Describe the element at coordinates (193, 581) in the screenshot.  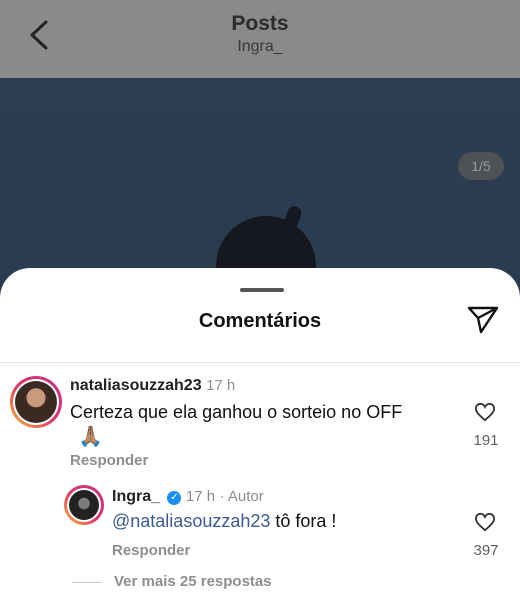
I see `view-more-replies-button: Ver mais 25 respostas` at that location.